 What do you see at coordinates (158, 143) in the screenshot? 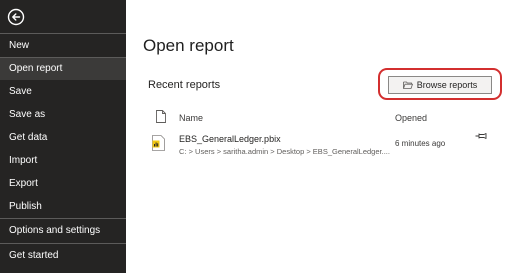
I see `pbix-file-icon` at bounding box center [158, 143].